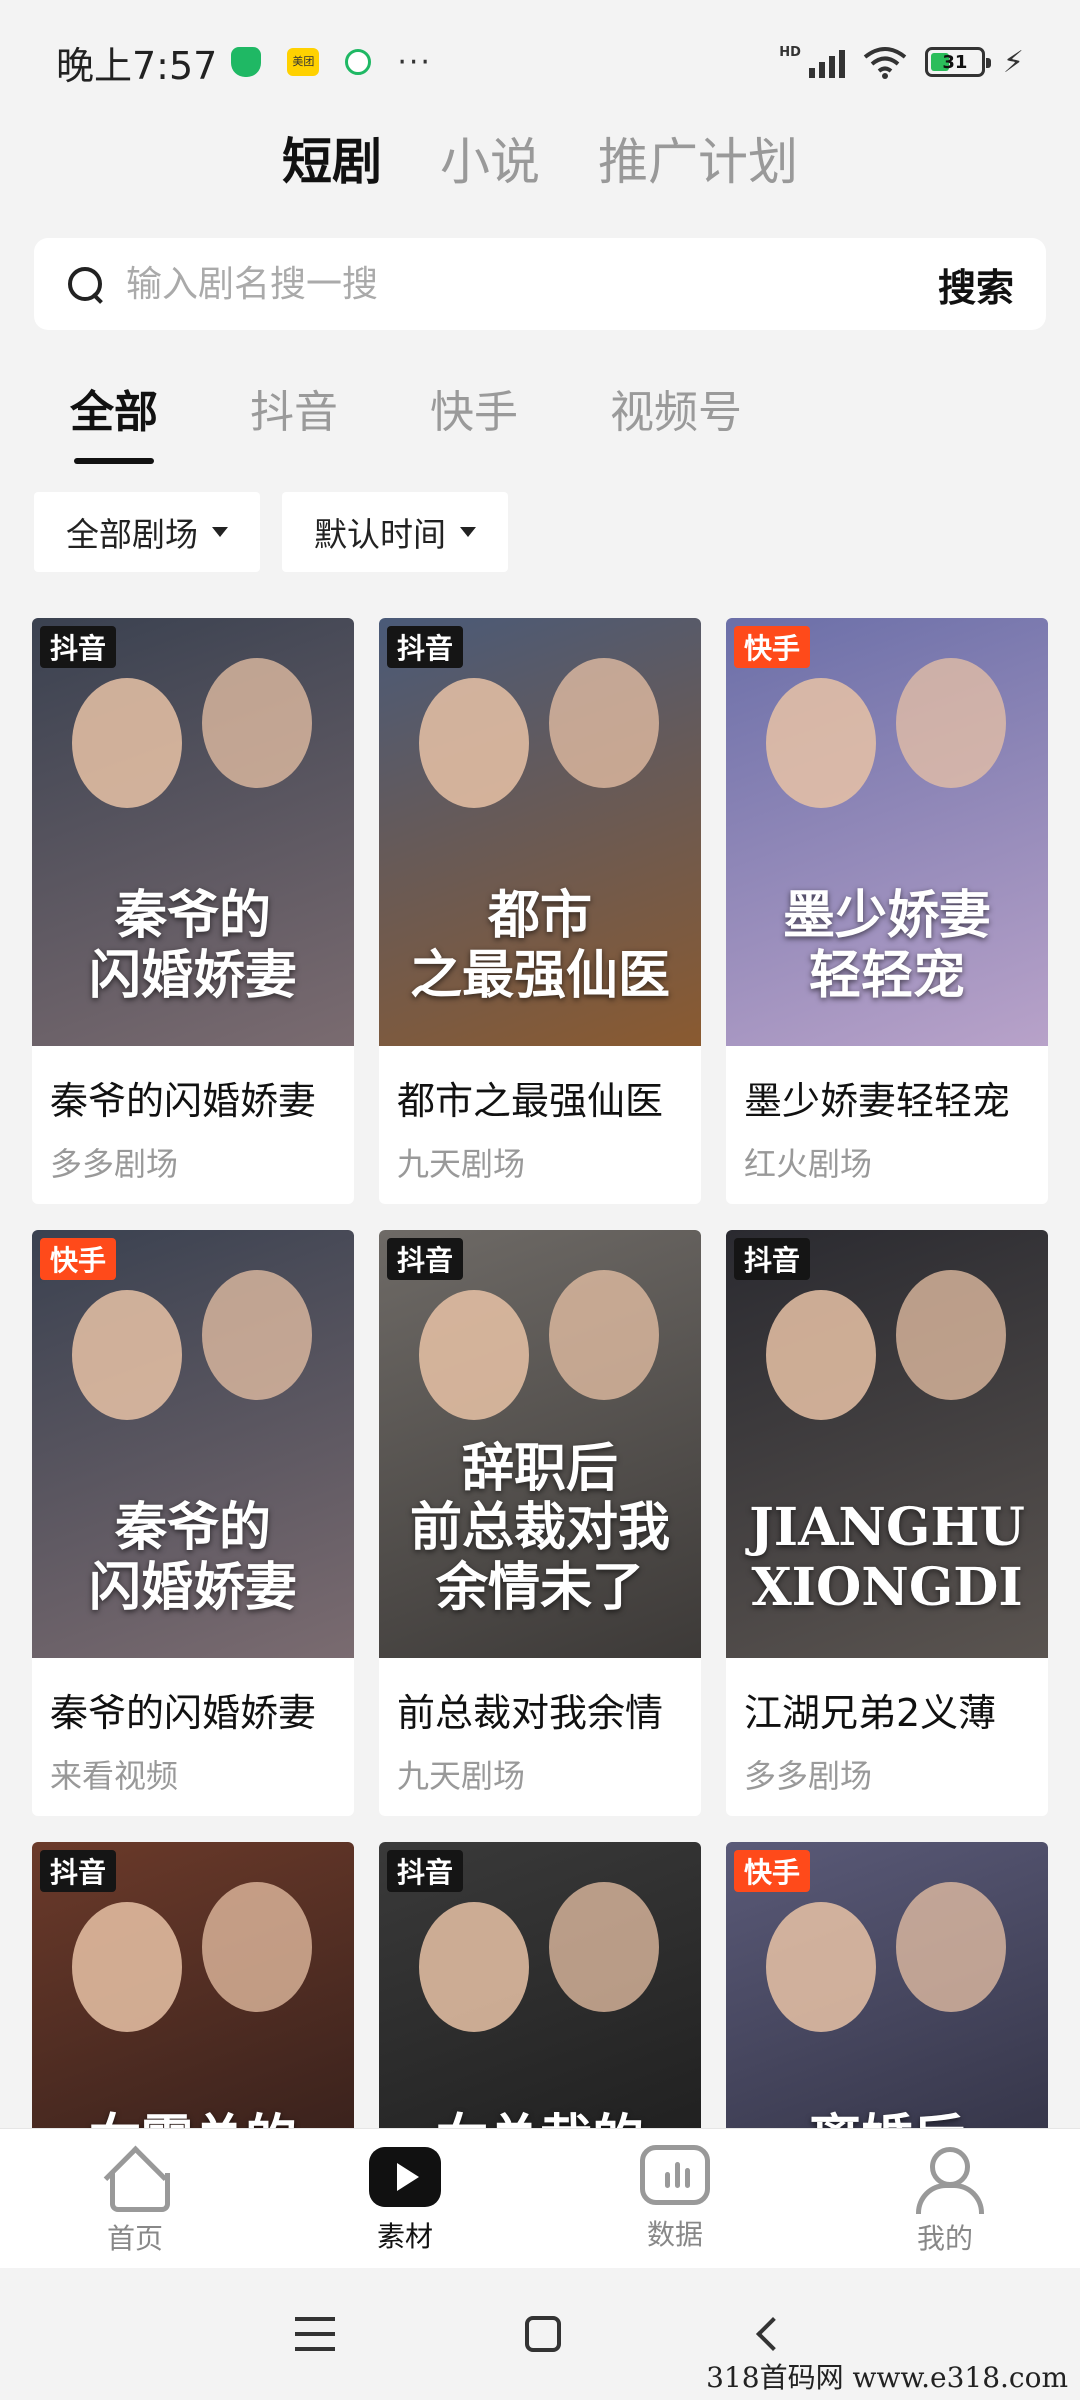  Describe the element at coordinates (532, 284) in the screenshot. I see `search-input` at that location.